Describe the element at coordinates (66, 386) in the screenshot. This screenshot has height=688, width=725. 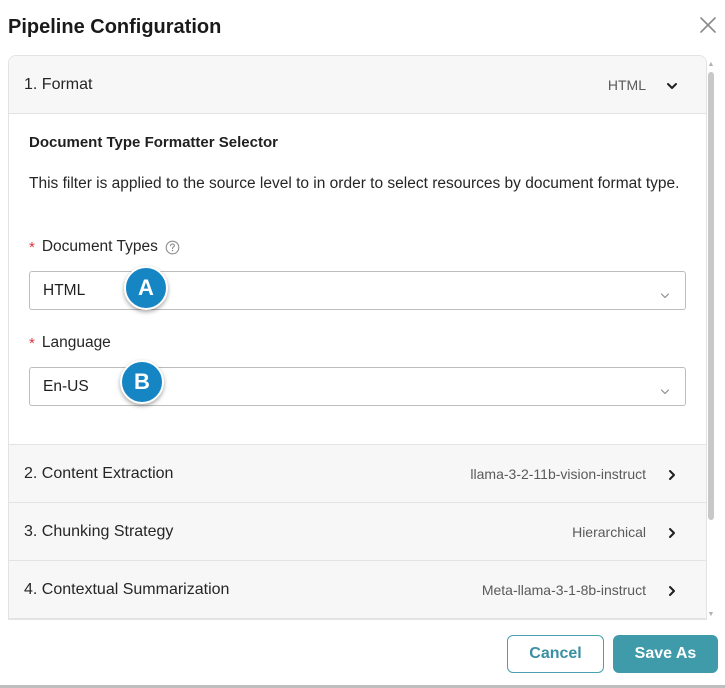
I see `language-value: En-US` at that location.